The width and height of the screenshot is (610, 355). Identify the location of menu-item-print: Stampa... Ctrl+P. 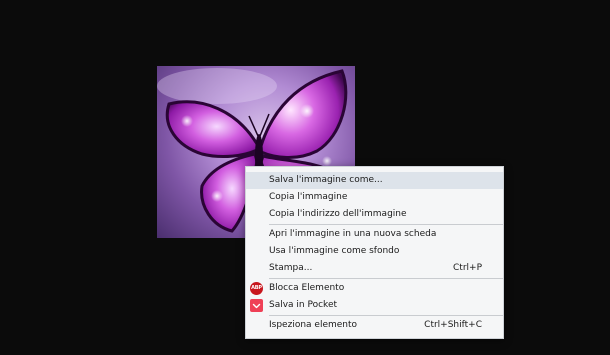
(374, 268).